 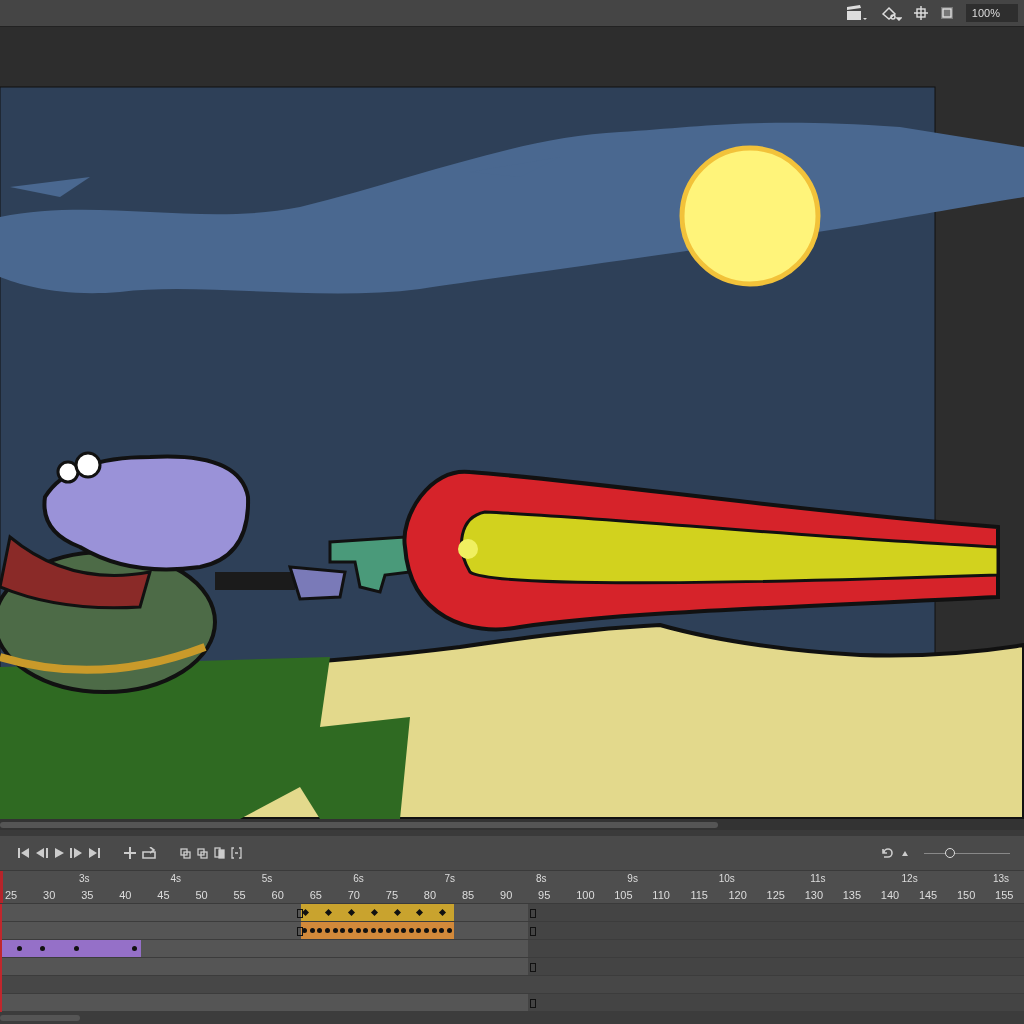 I want to click on frame-number: 30, so click(x=50, y=895).